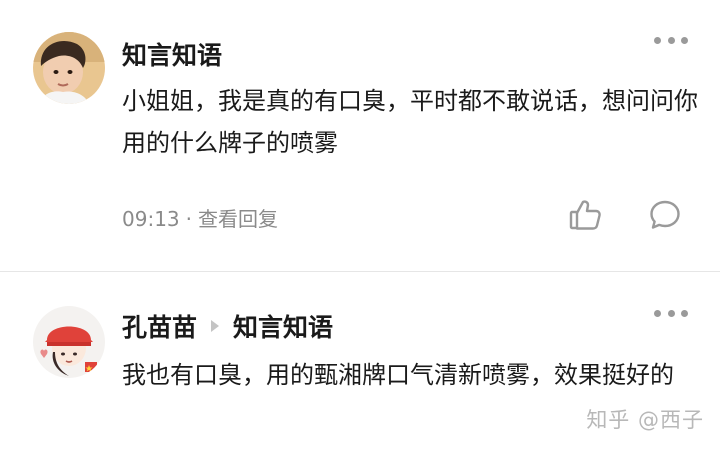 Image resolution: width=720 pixels, height=451 pixels. What do you see at coordinates (69, 68) in the screenshot?
I see `child-portrait-avatar` at bounding box center [69, 68].